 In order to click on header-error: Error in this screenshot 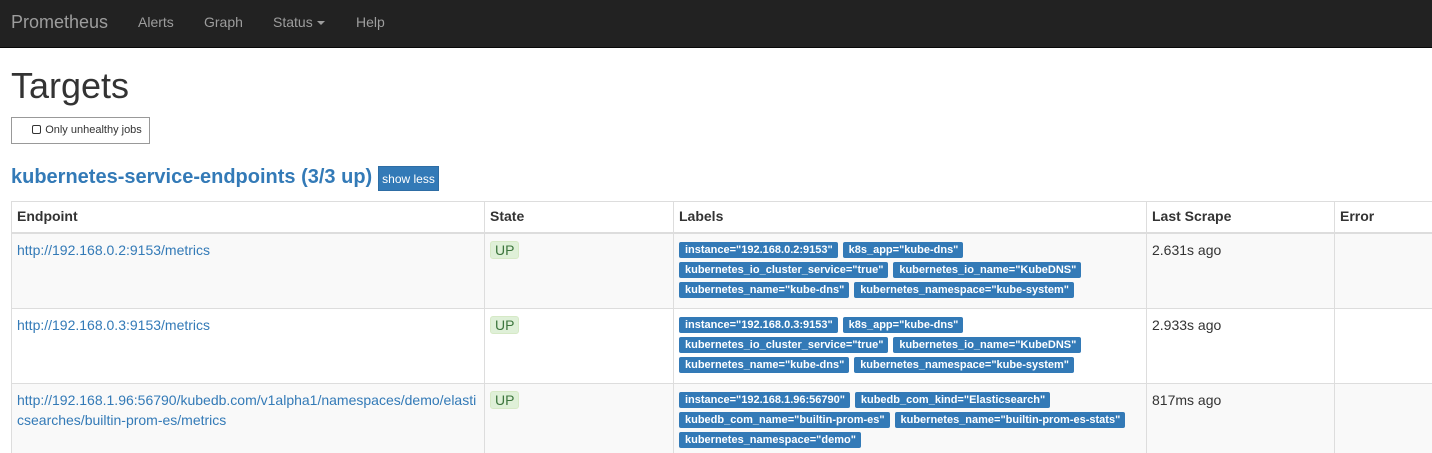, I will do `click(1383, 217)`.